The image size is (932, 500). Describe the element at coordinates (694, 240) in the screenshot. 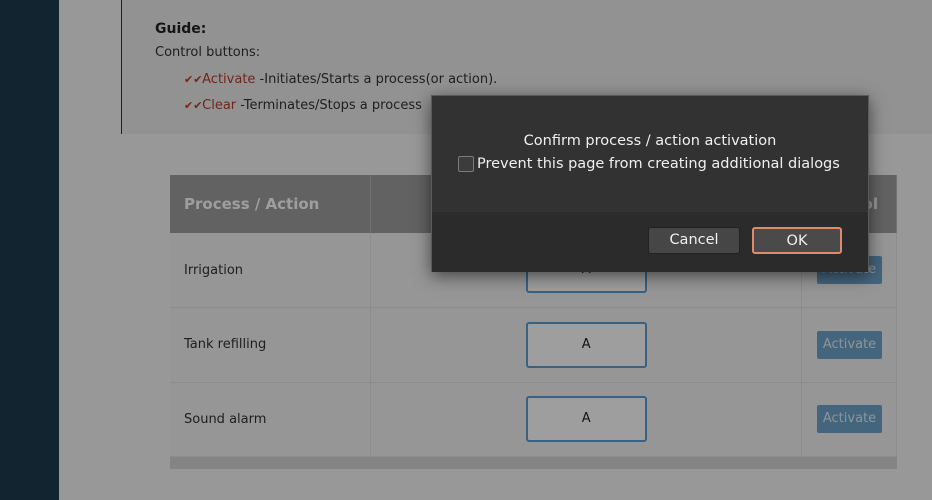

I see `cancel-button: Cancel` at that location.